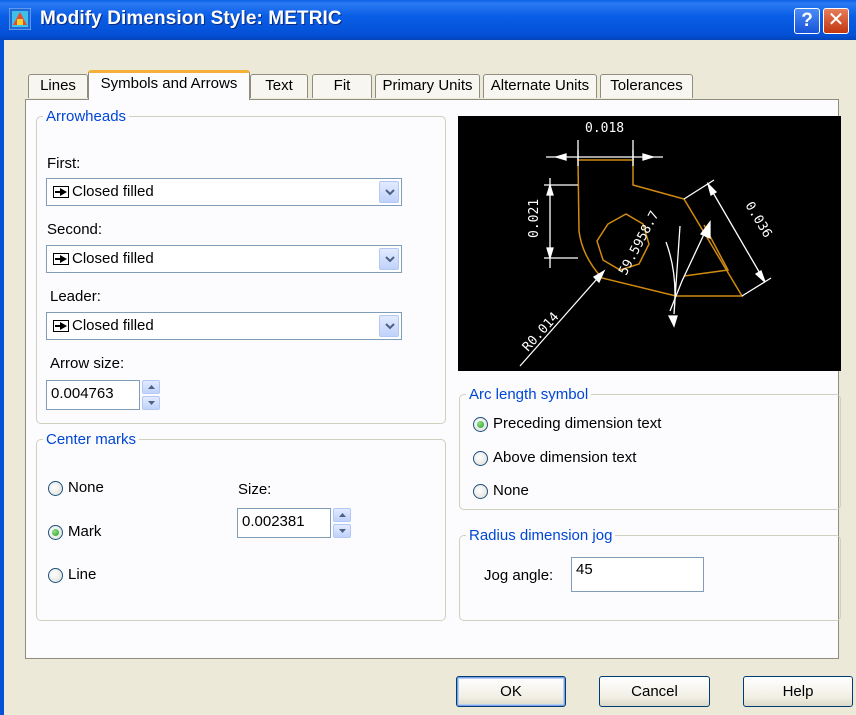  Describe the element at coordinates (342, 523) in the screenshot. I see `center-mark-size-spinner` at that location.